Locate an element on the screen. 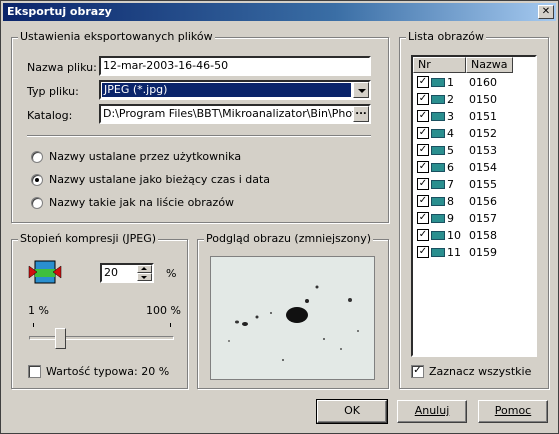  spin-down-icon is located at coordinates (144, 277).